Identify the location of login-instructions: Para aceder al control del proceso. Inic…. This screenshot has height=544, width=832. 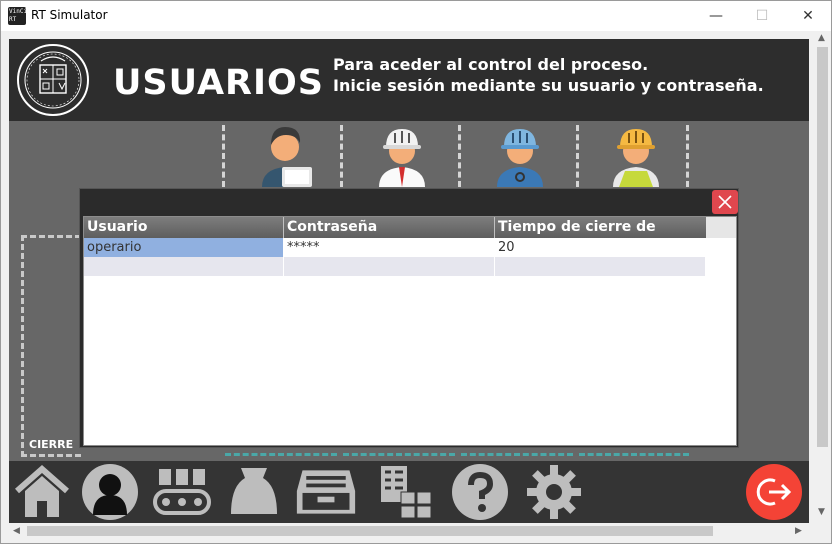
(548, 75).